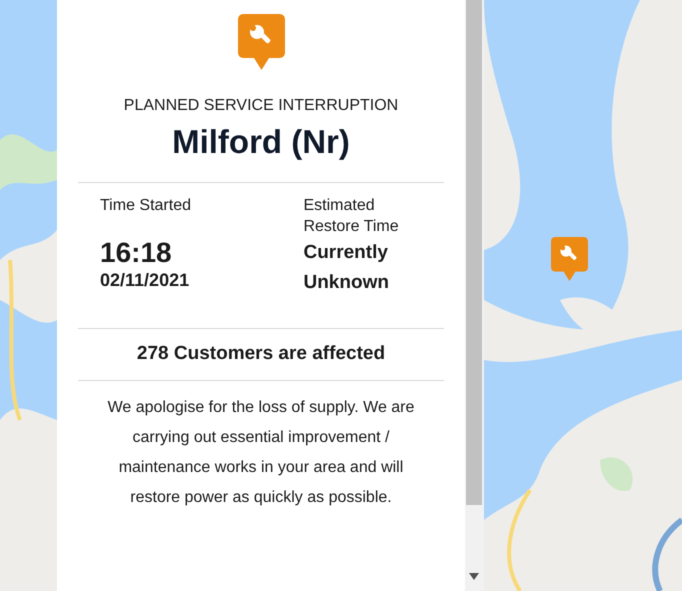  Describe the element at coordinates (474, 576) in the screenshot. I see `scroll-down-arrow` at that location.